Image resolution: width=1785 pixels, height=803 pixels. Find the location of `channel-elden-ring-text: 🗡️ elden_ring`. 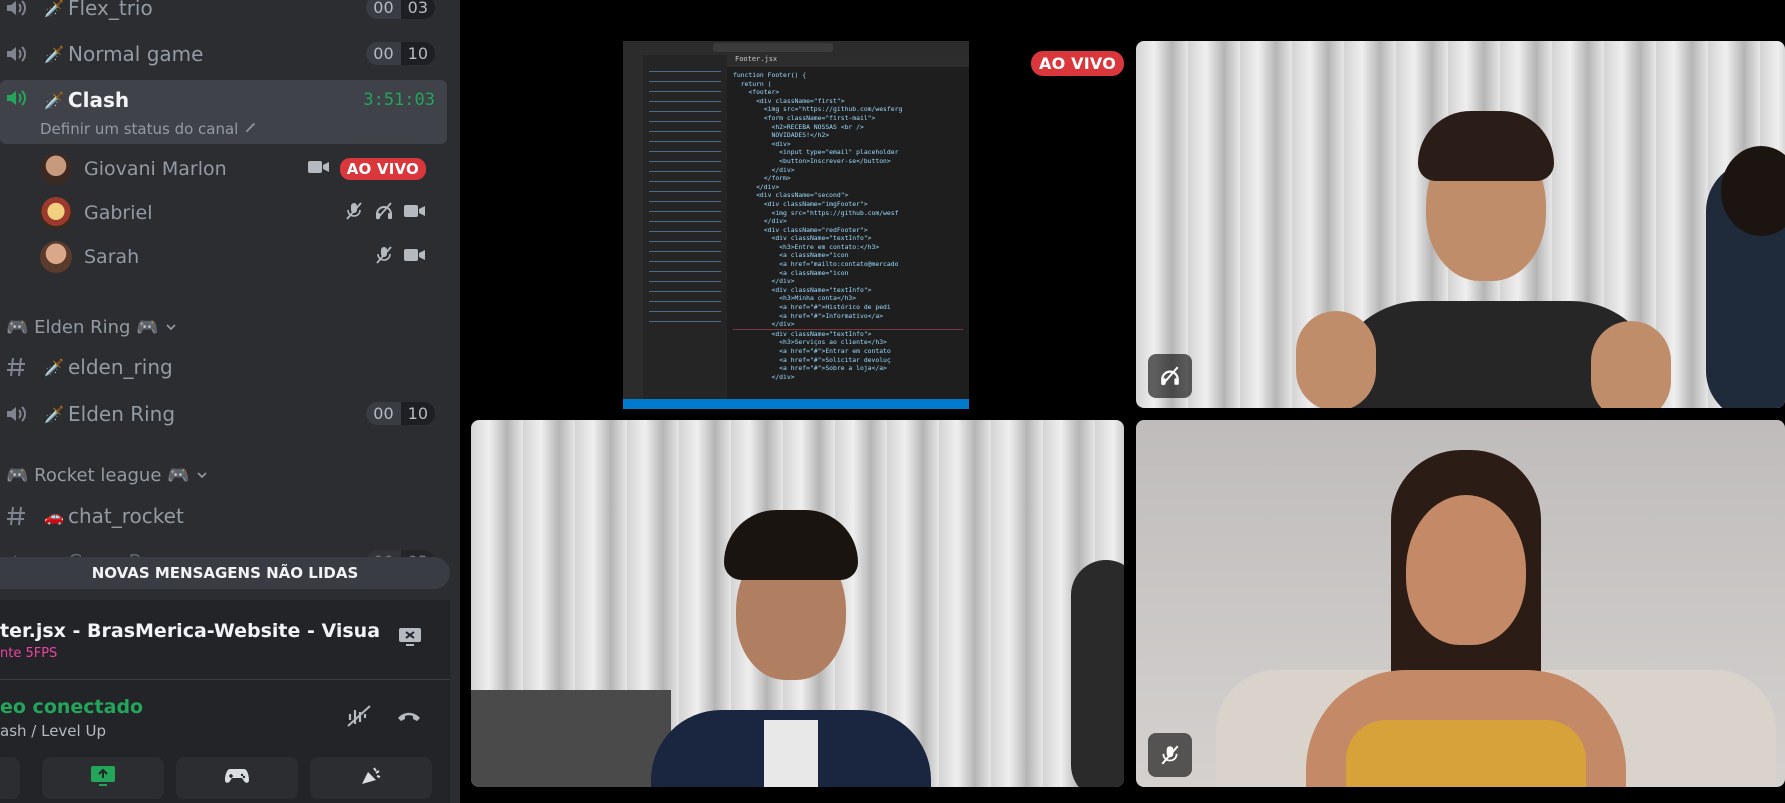

channel-elden-ring-text: 🗡️ elden_ring is located at coordinates (223, 367).